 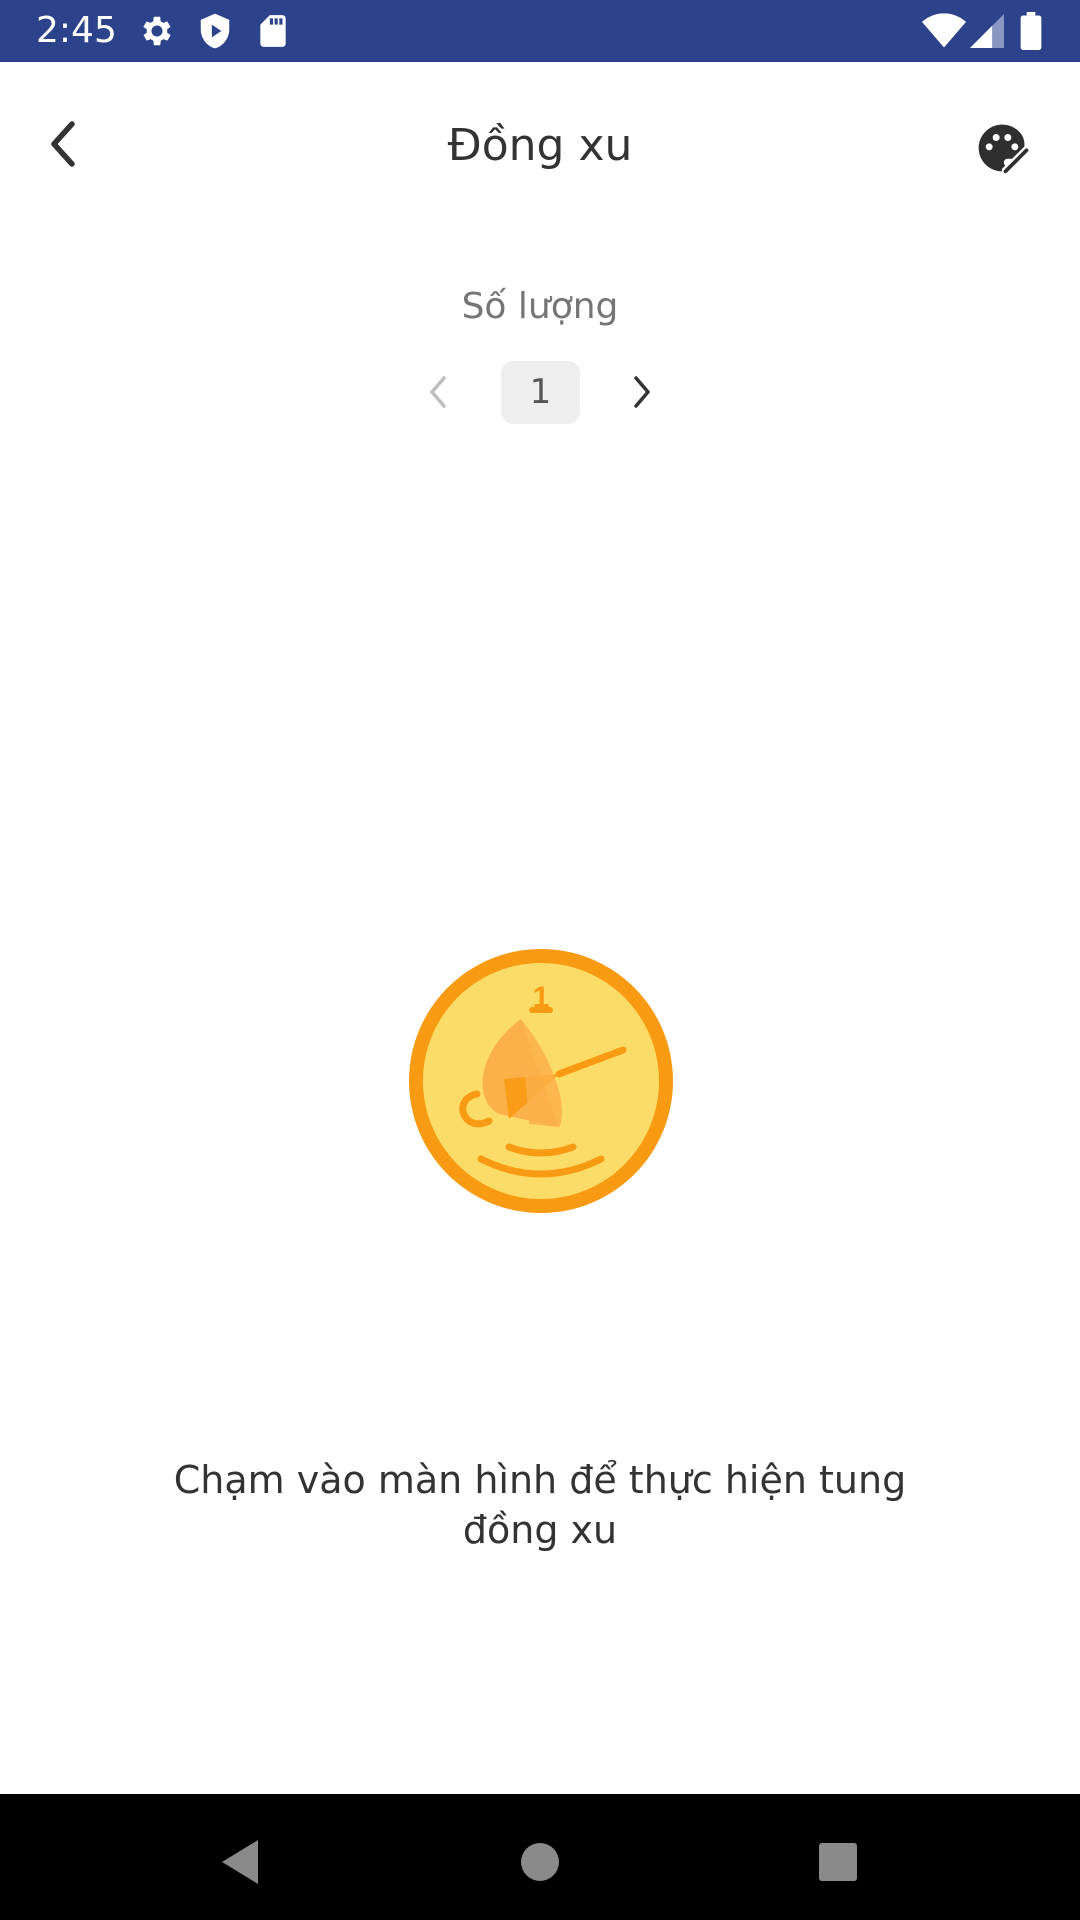 What do you see at coordinates (987, 31) in the screenshot?
I see `signal-icon` at bounding box center [987, 31].